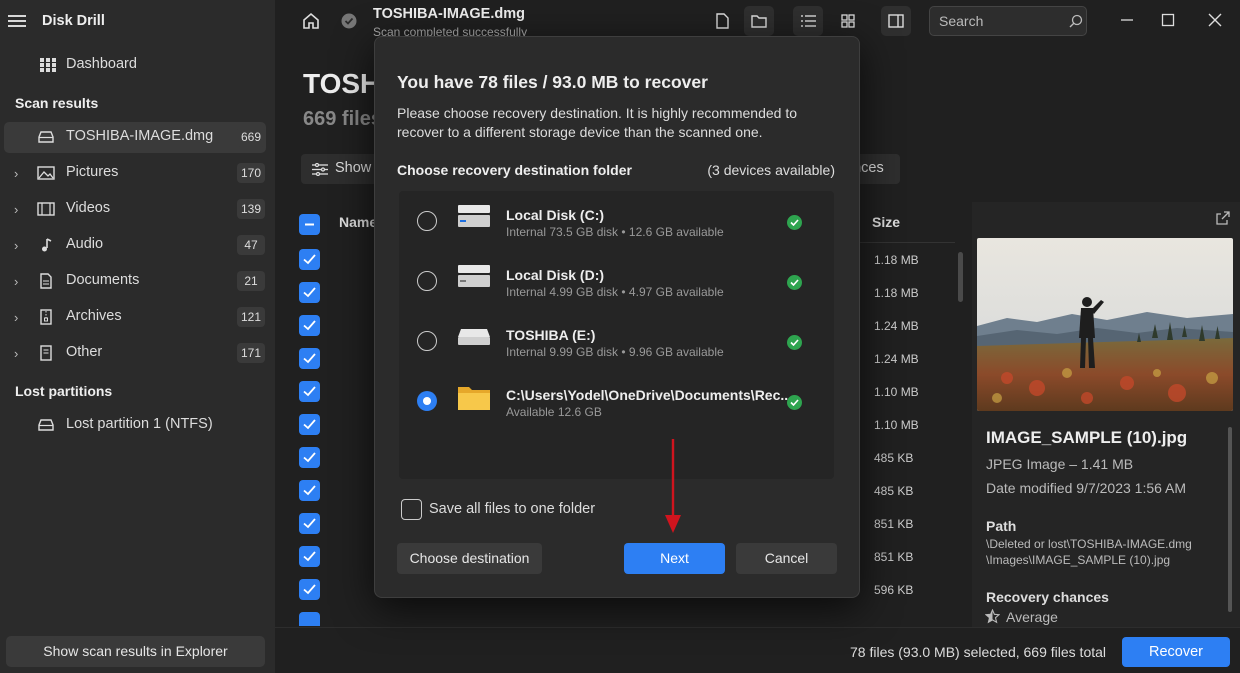 This screenshot has width=1240, height=673. Describe the element at coordinates (353, 168) in the screenshot. I see `show-label: Show` at that location.